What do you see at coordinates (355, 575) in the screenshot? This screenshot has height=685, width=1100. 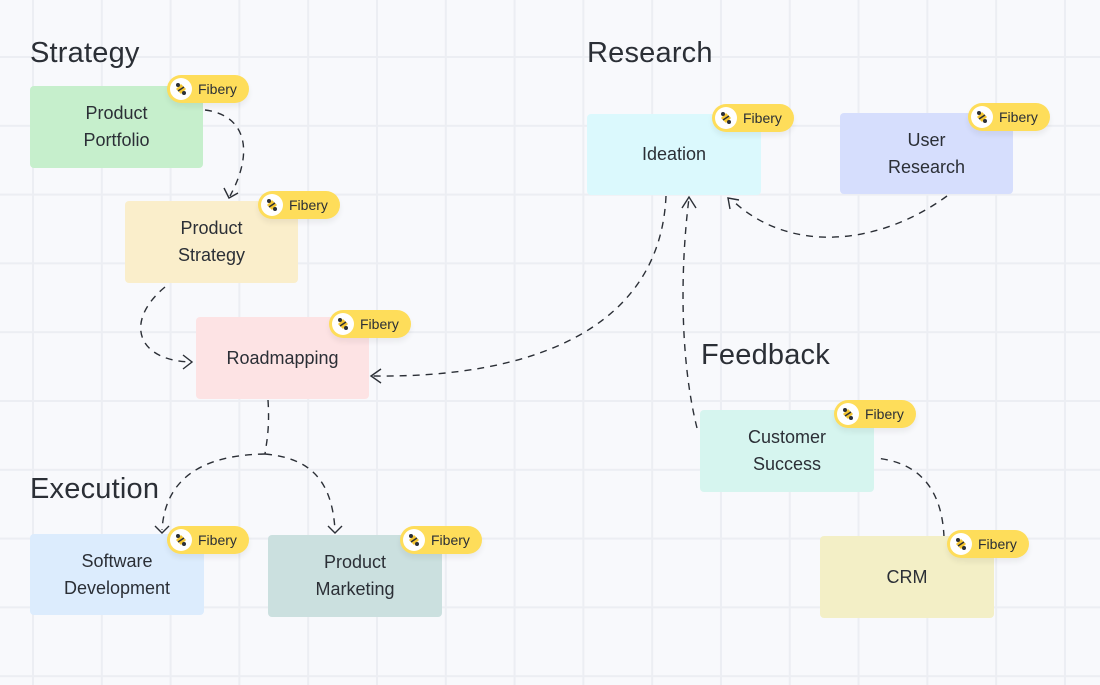 I see `card-label: Product Marketing` at bounding box center [355, 575].